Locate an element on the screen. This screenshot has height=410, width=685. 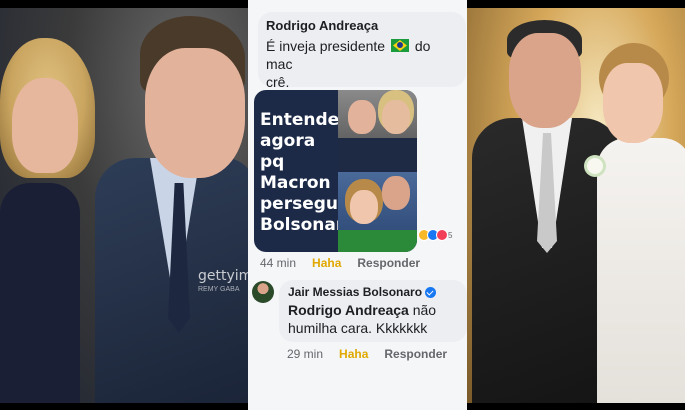
meme-bottom-face-left is located at coordinates (364, 207).